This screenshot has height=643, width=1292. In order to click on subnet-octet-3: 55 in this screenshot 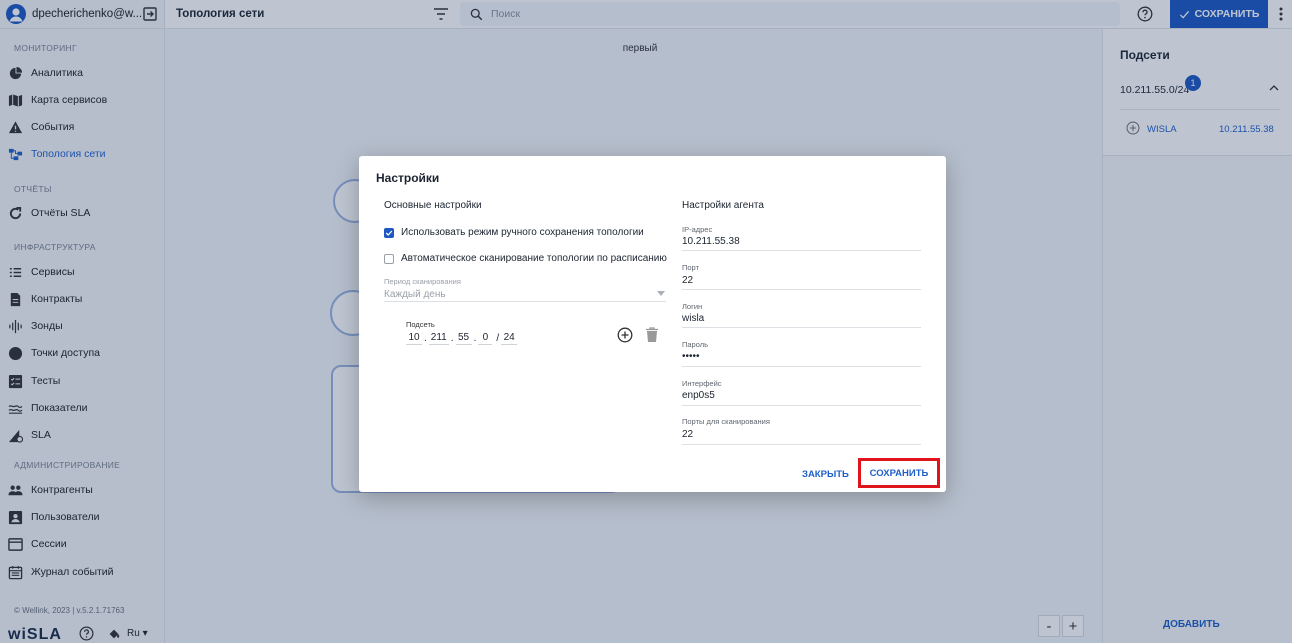, I will do `click(463, 338)`.